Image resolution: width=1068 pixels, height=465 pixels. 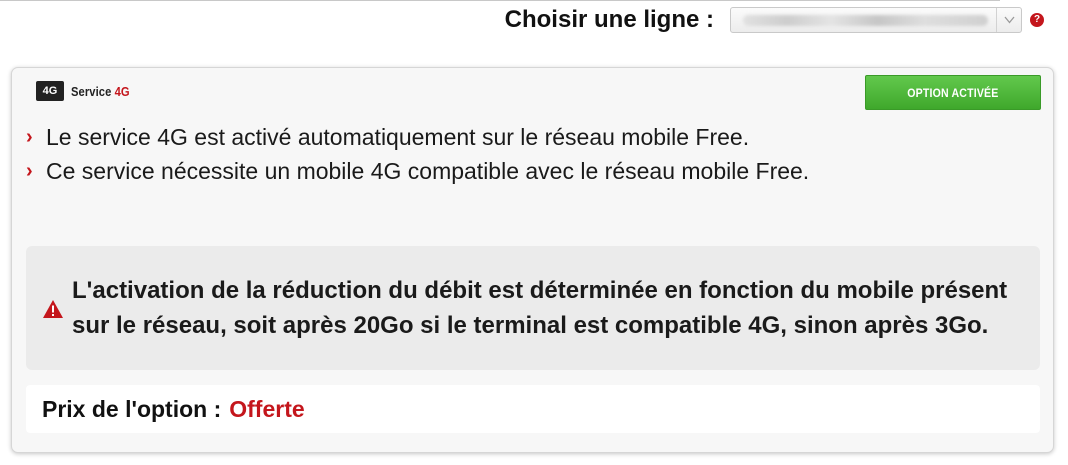 I want to click on line-chooser-label: Choisir une ligne :, so click(x=609, y=19).